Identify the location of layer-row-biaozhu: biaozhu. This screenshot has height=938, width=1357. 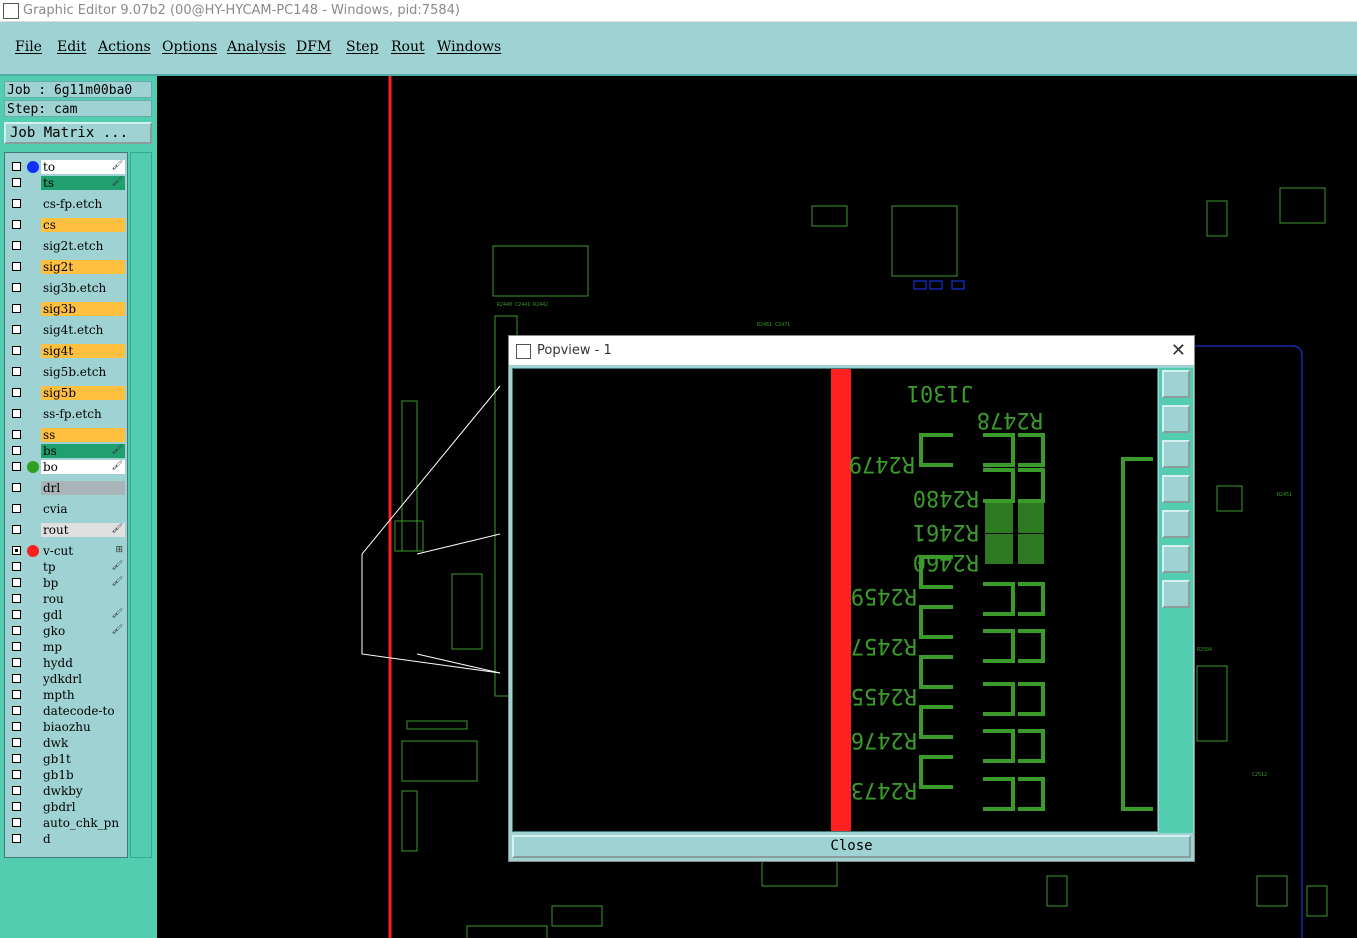
(67, 727).